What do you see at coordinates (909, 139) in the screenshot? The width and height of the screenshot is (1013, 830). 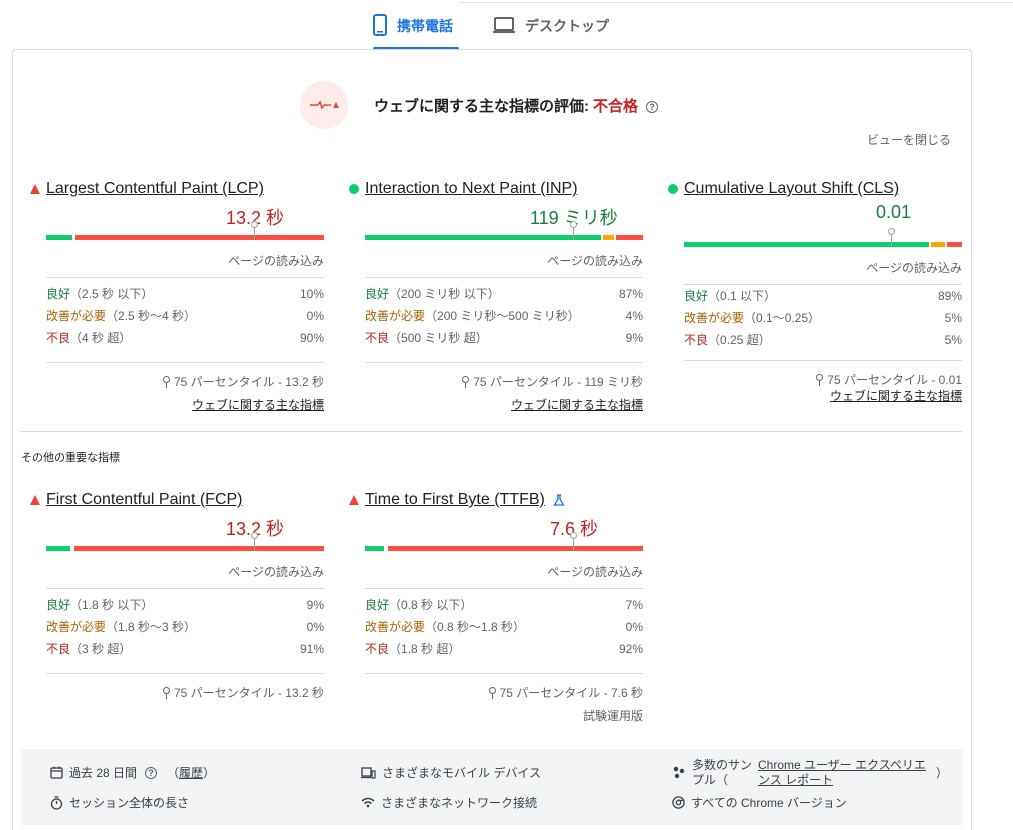 I see `close-view-link: ビューを閉じる` at bounding box center [909, 139].